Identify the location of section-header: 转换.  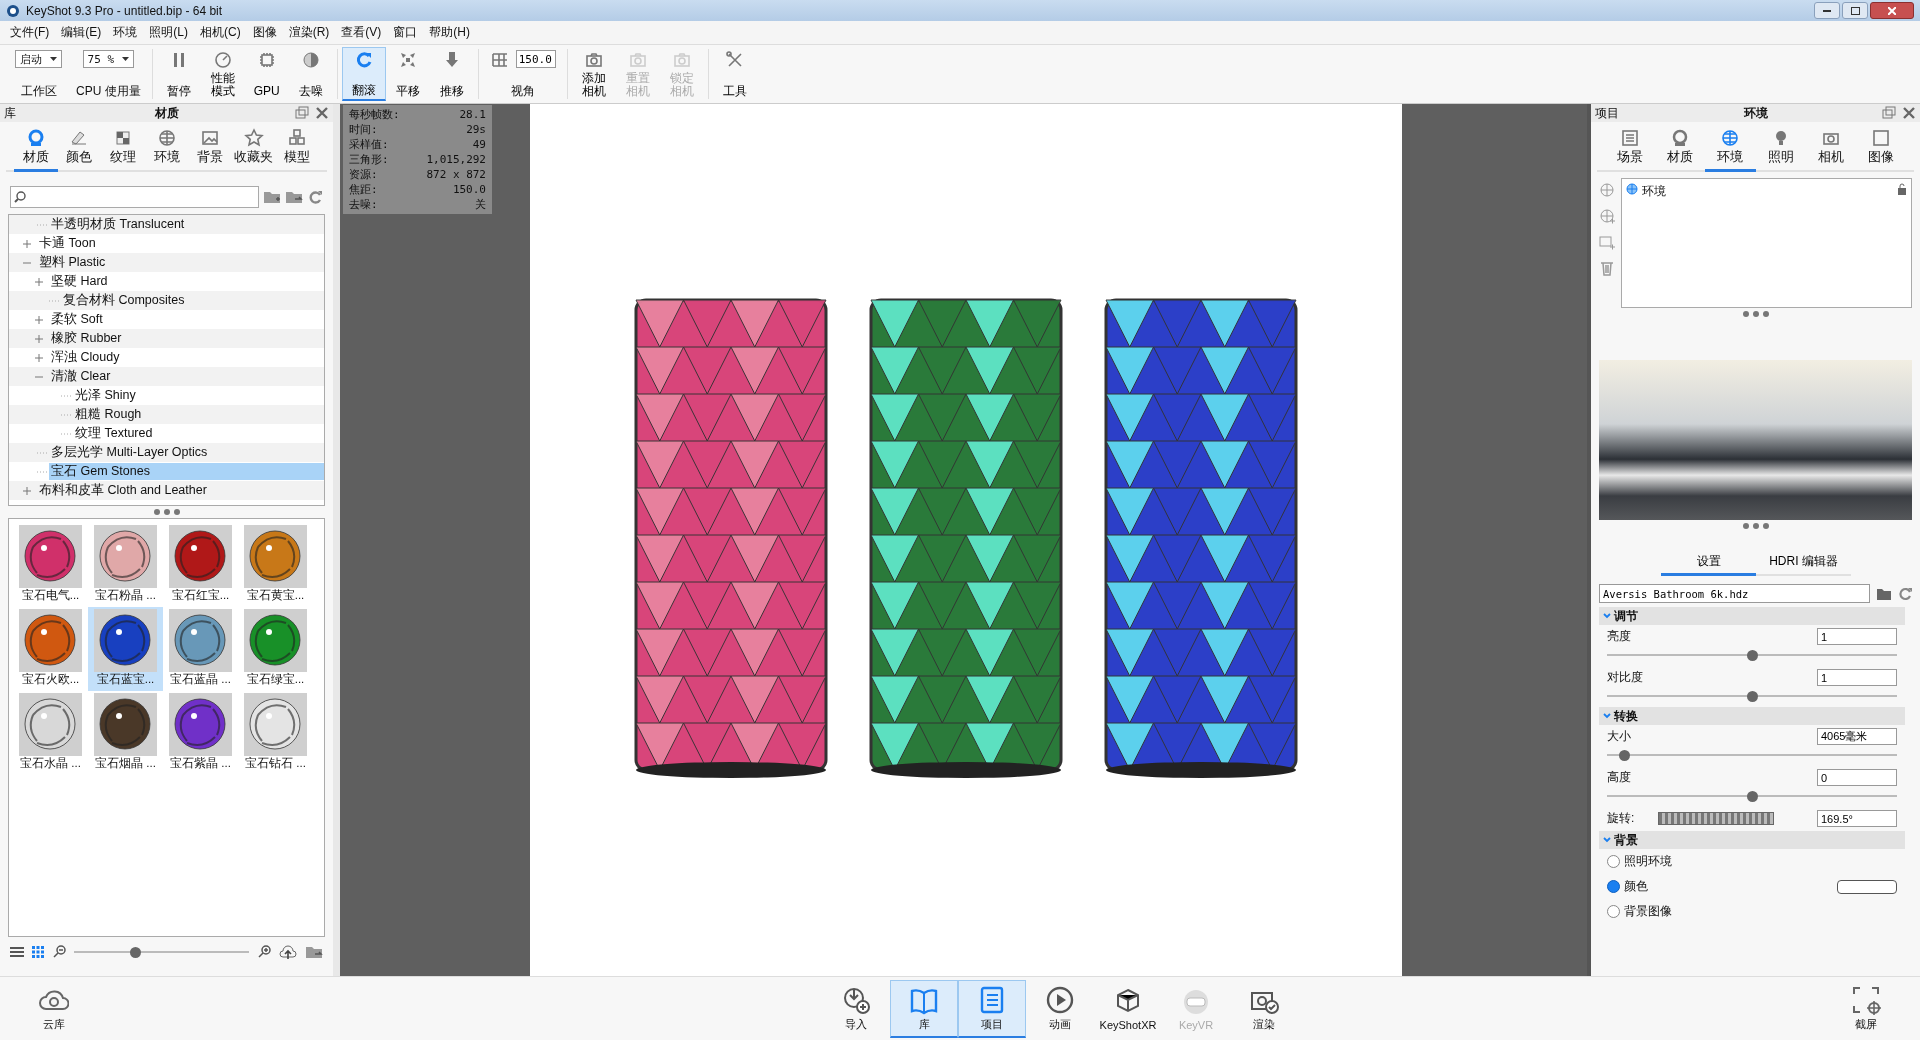
(1752, 716).